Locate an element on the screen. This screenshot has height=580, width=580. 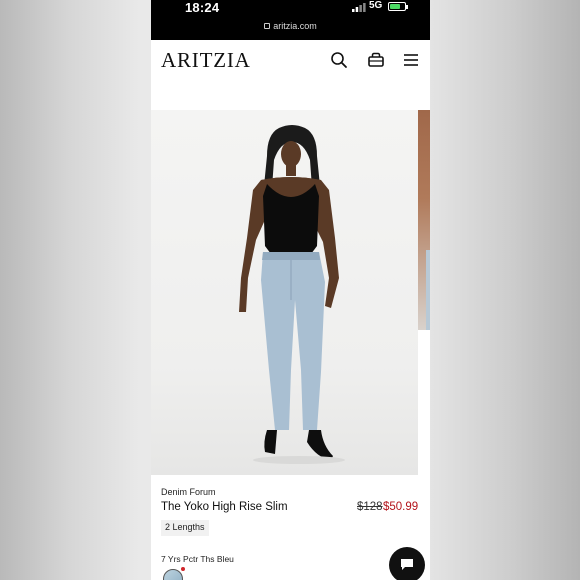
color-label: 7 Yrs Pctr Ths Bleu is located at coordinates (197, 559).